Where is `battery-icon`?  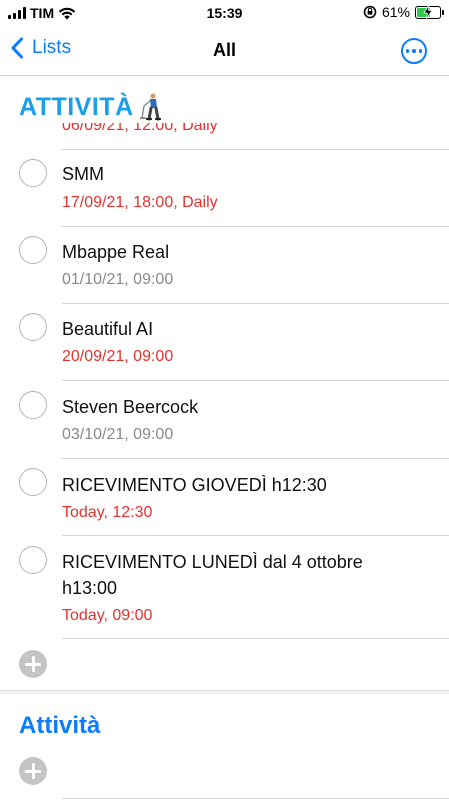
battery-icon is located at coordinates (429, 11).